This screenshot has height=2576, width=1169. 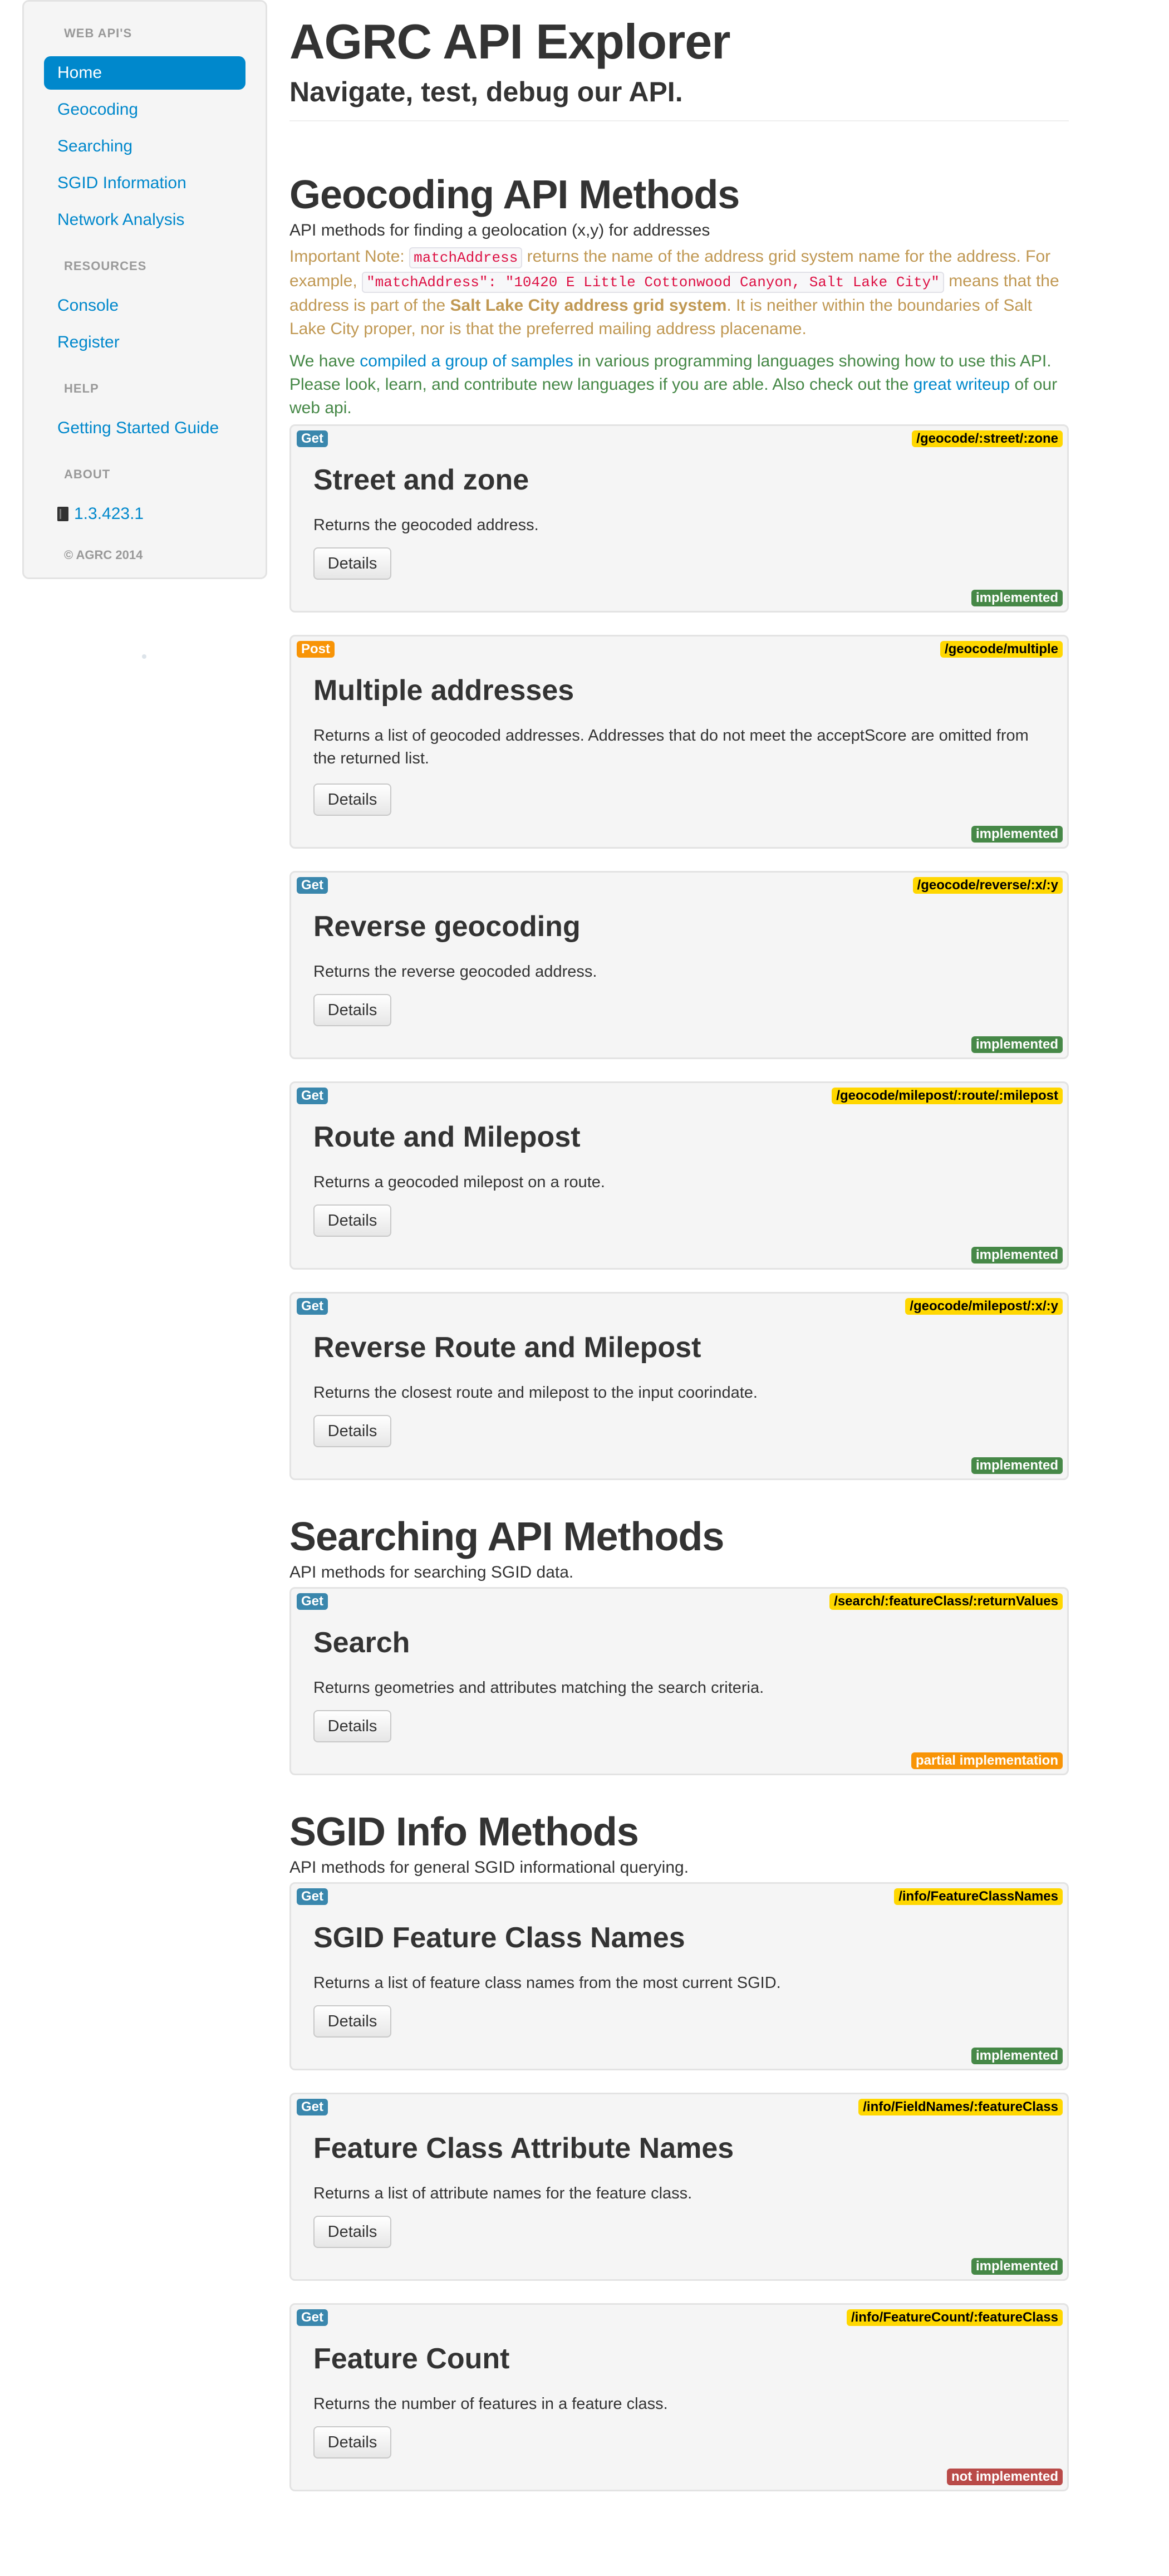 What do you see at coordinates (466, 361) in the screenshot?
I see `samples-link: compiled a group of samples` at bounding box center [466, 361].